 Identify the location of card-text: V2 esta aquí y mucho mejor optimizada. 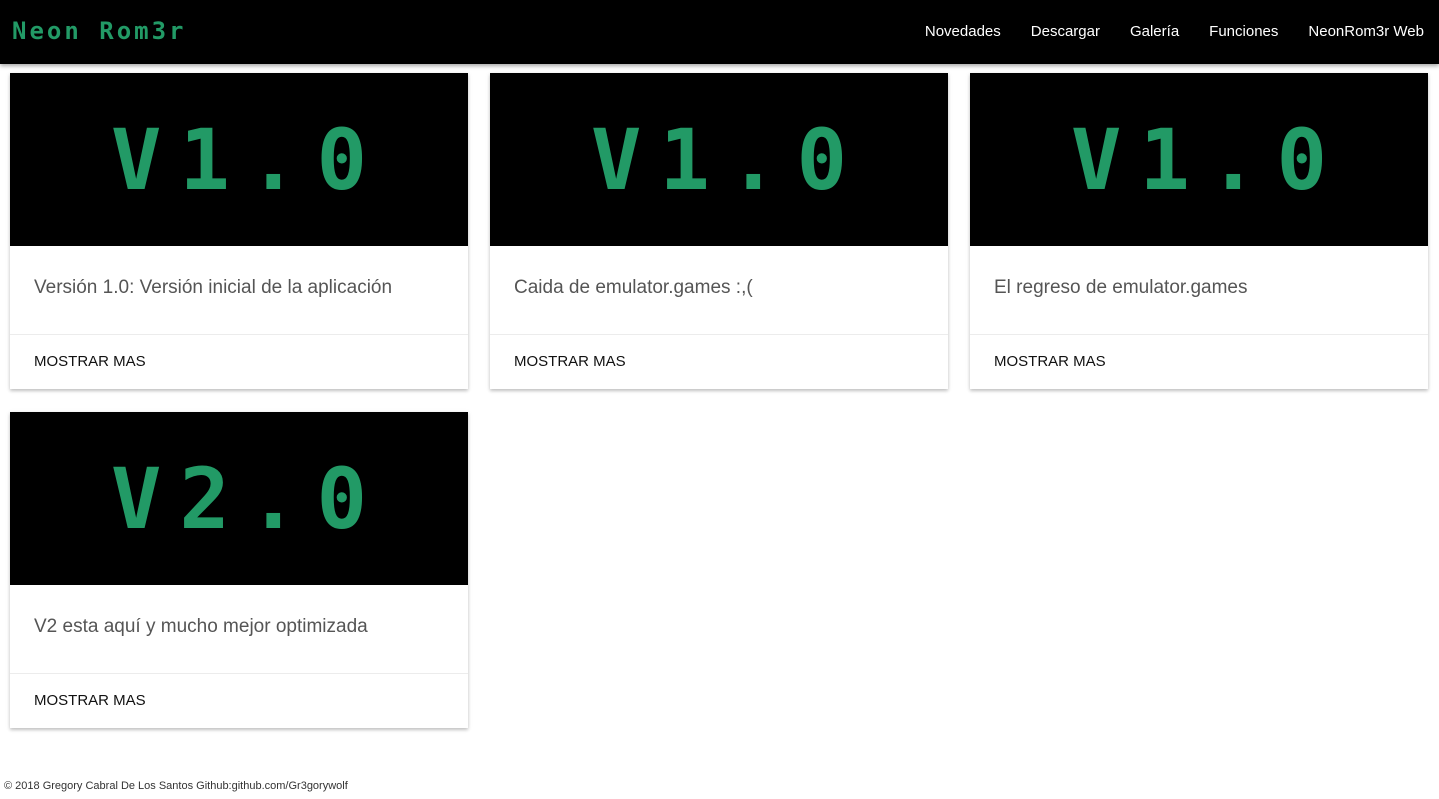
(201, 626).